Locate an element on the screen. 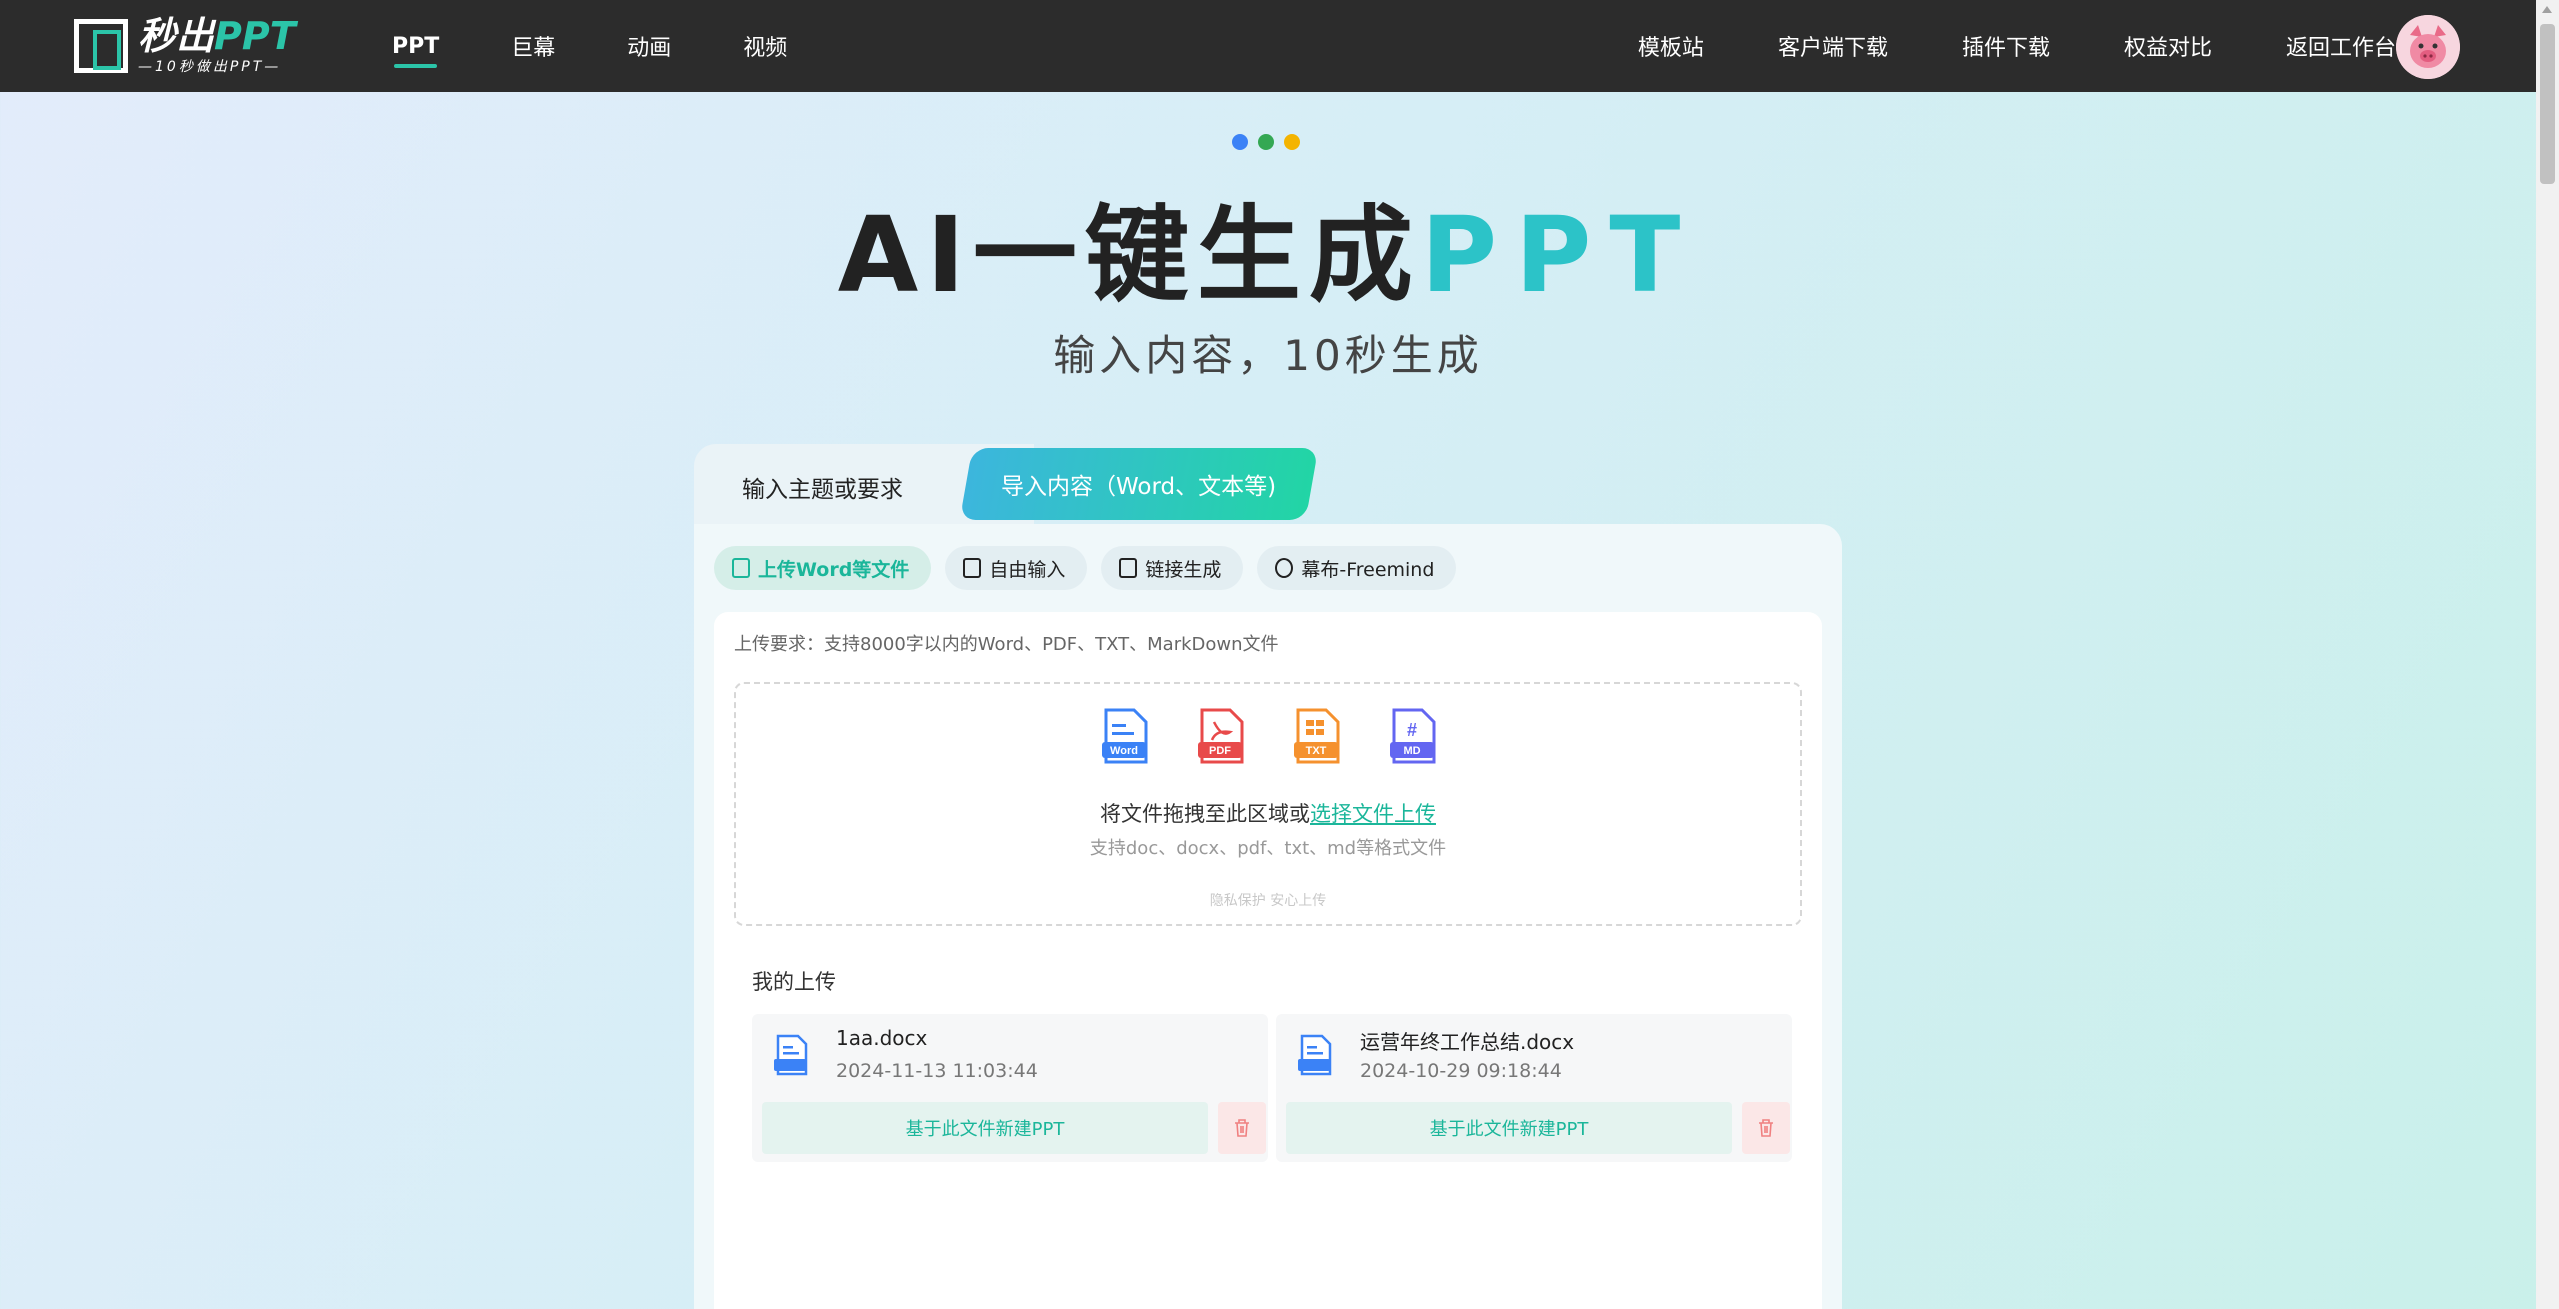 The height and width of the screenshot is (1309, 2559). upload-requirement: 上传要求：支持8000字以内的Word、PDF、TXT、MarkDown文件 is located at coordinates (1006, 644).